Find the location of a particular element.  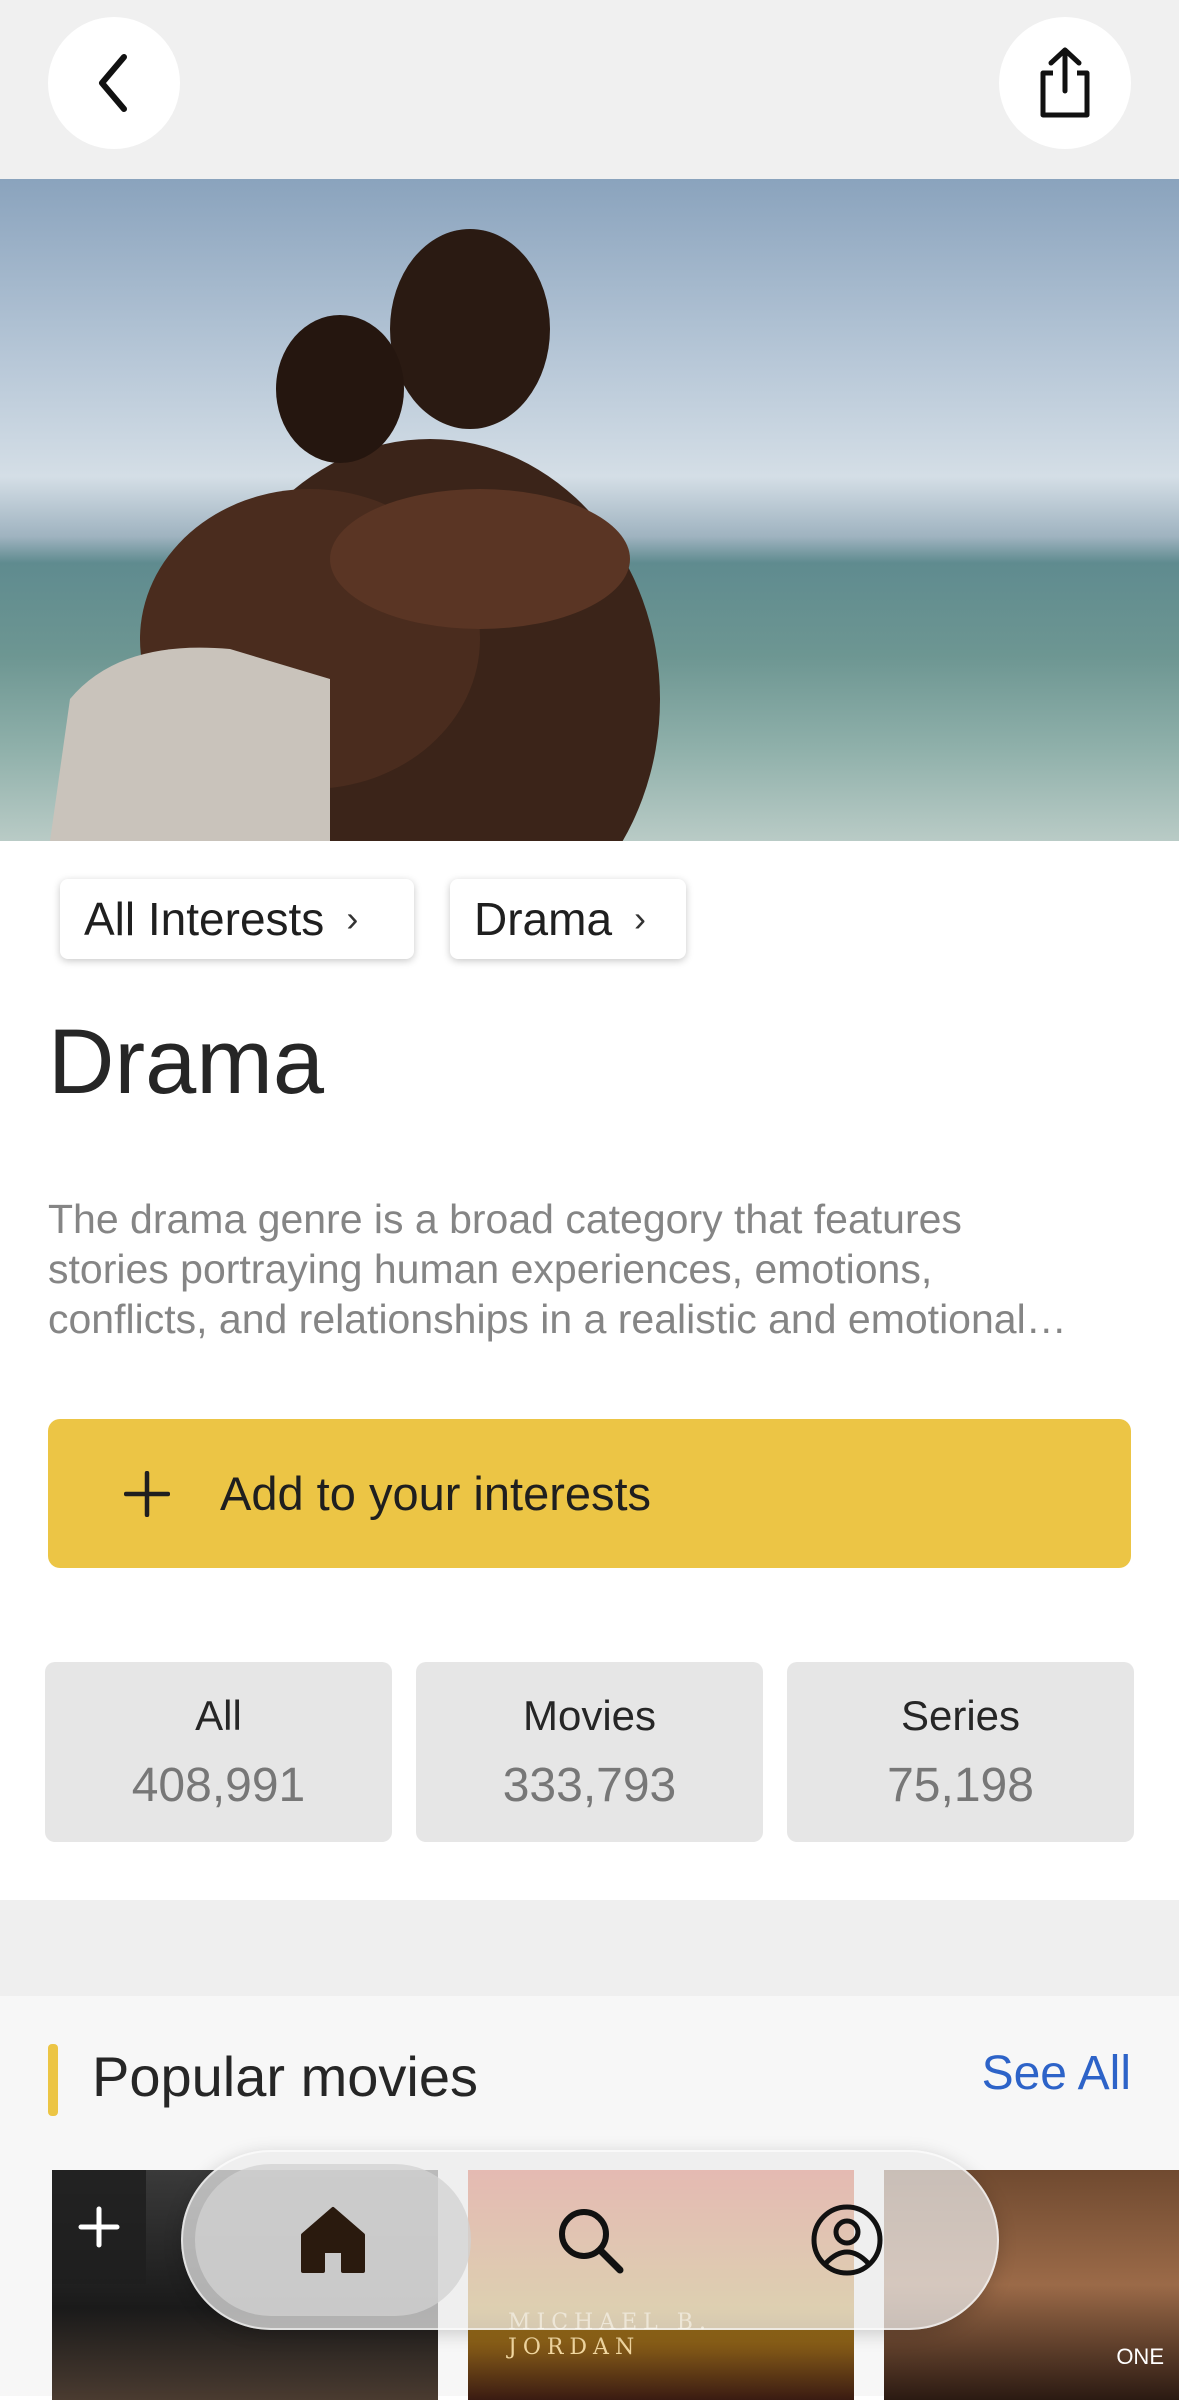

chevron-left-icon is located at coordinates (113, 83).